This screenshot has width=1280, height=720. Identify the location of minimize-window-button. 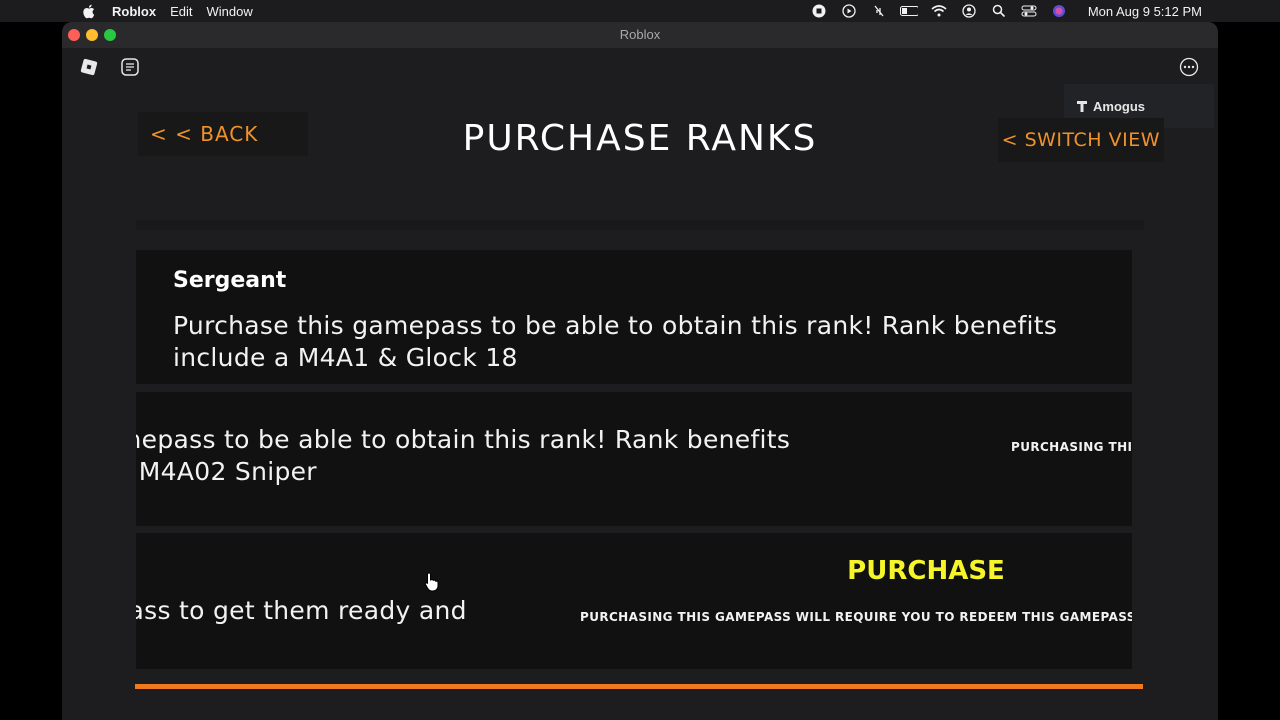
(92, 35).